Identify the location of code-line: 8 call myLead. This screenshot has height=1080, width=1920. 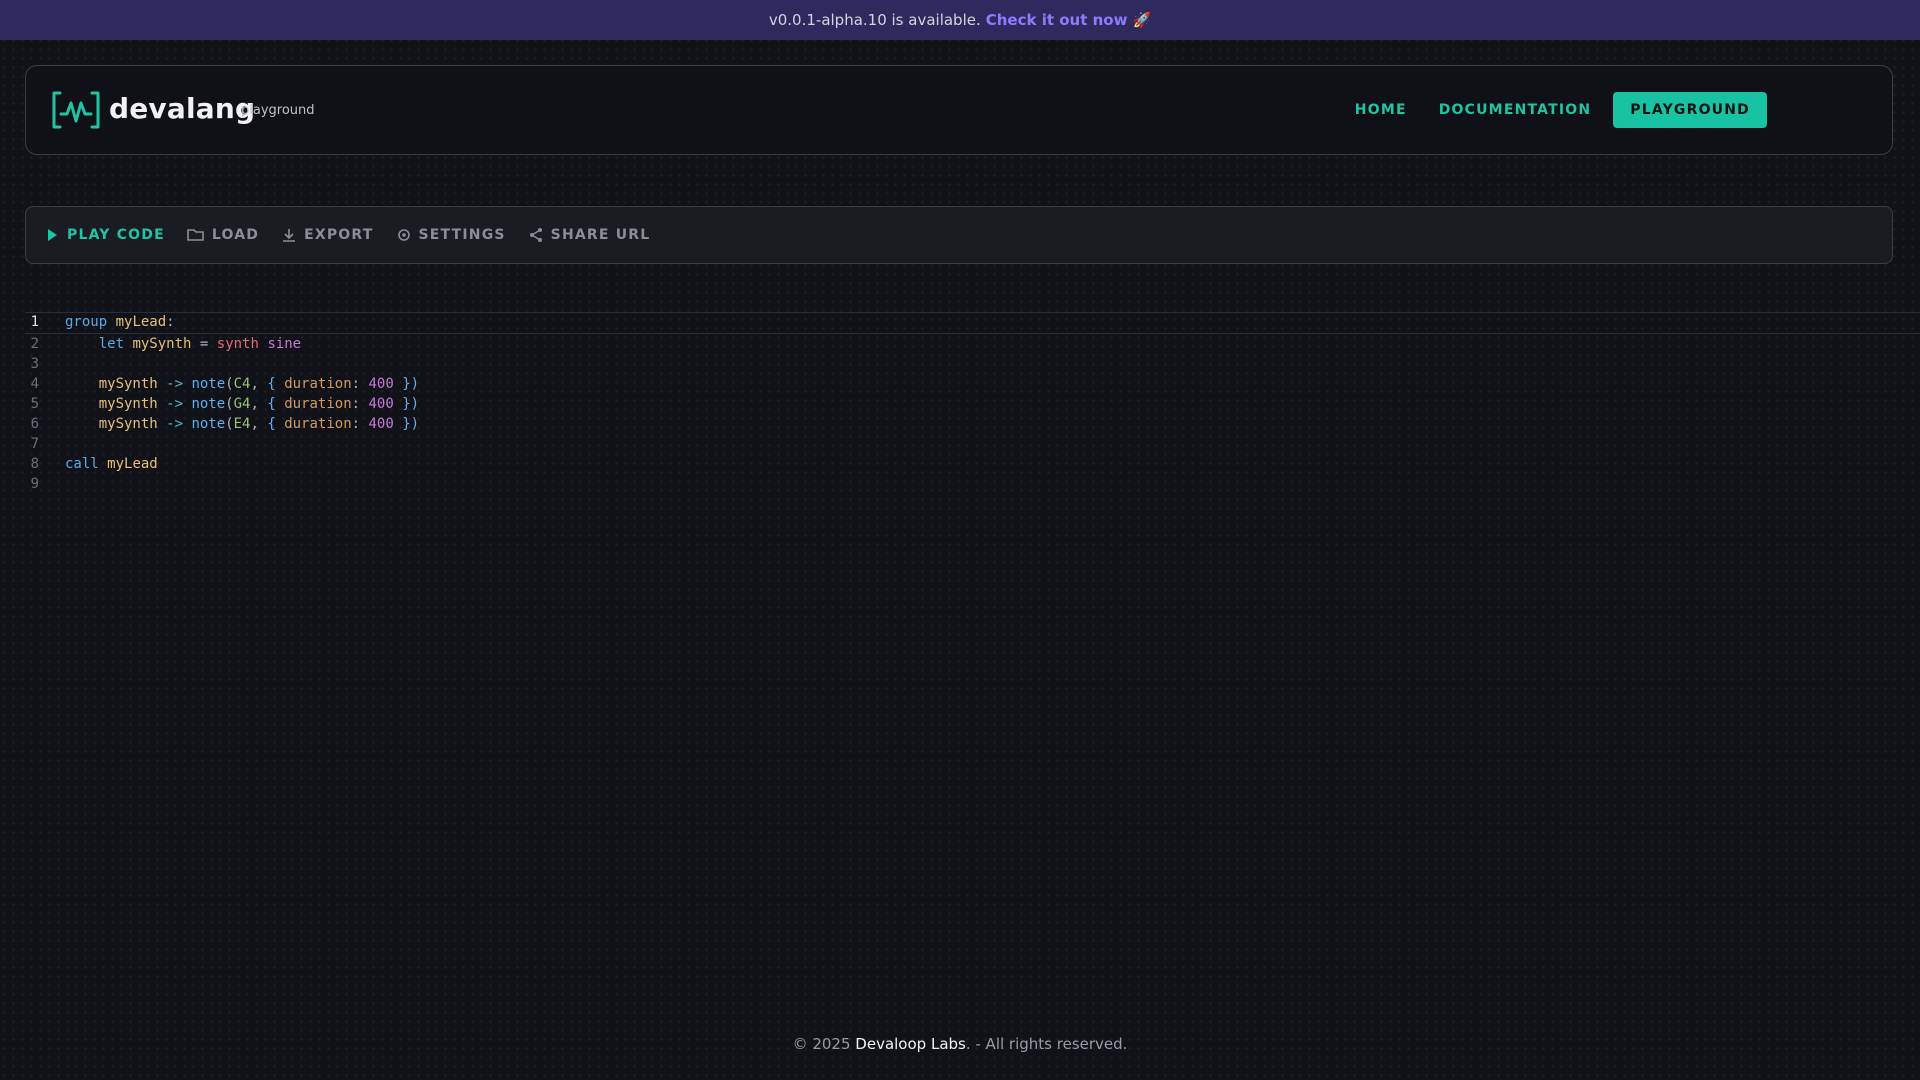
(965, 464).